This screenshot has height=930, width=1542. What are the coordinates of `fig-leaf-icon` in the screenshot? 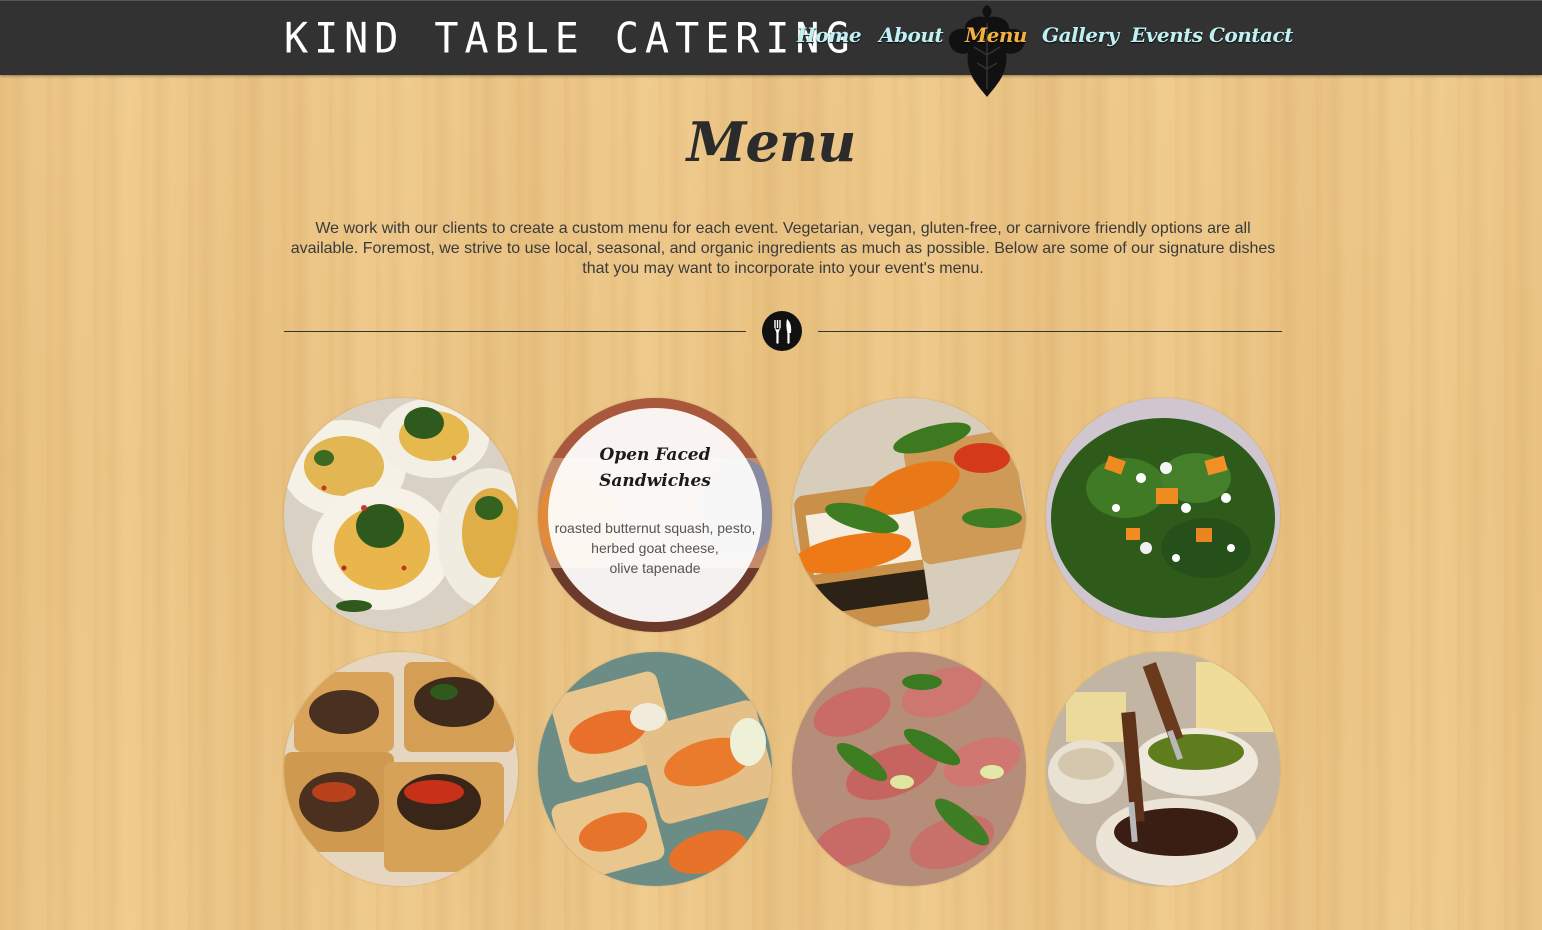 It's located at (987, 51).